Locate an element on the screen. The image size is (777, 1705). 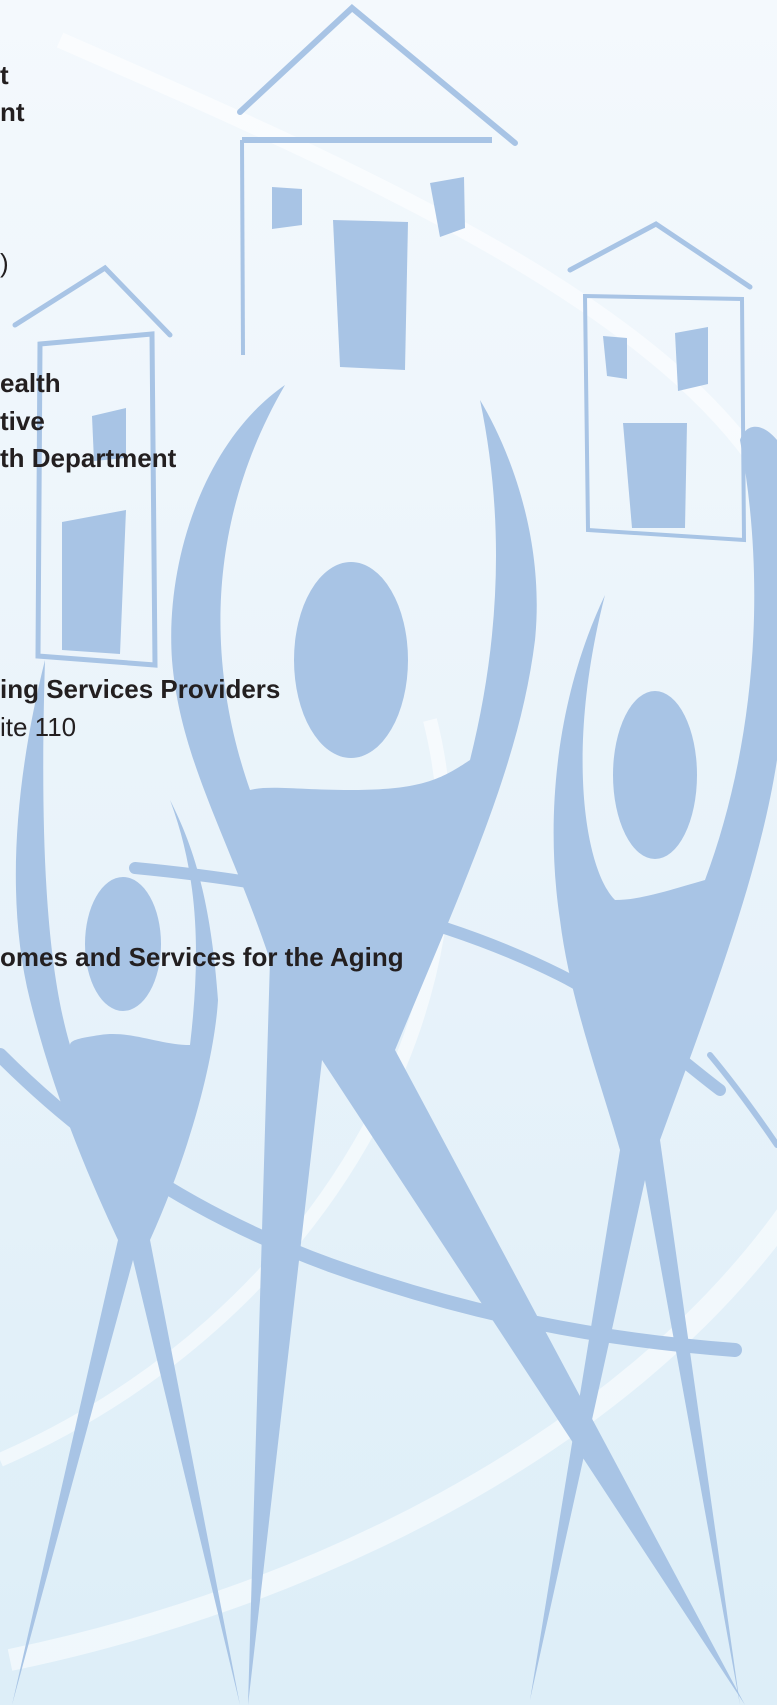
text-line-9: omes and Services for the Aging is located at coordinates (202, 957).